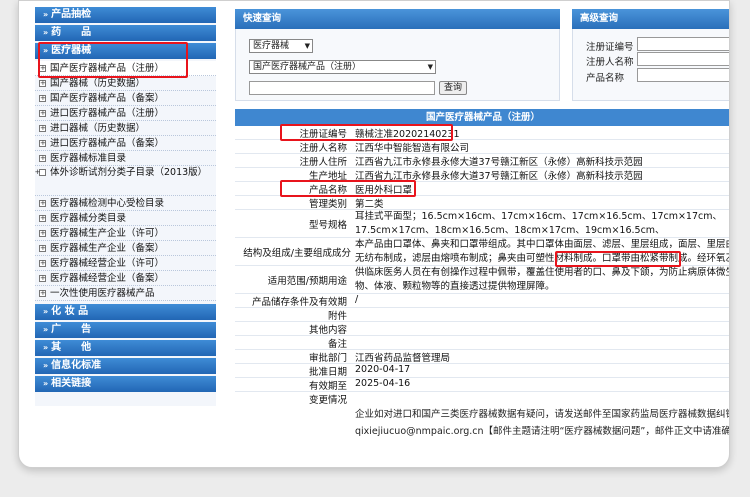 This screenshot has height=497, width=750. Describe the element at coordinates (482, 189) in the screenshot. I see `table-row: 产品名称 医用外科口罩` at that location.